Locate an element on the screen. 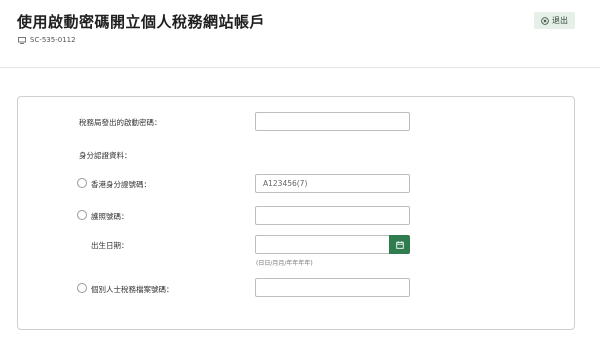 The height and width of the screenshot is (341, 600). page-title: 使用啟動密碼開立個人稅務網站帳戶 is located at coordinates (141, 22).